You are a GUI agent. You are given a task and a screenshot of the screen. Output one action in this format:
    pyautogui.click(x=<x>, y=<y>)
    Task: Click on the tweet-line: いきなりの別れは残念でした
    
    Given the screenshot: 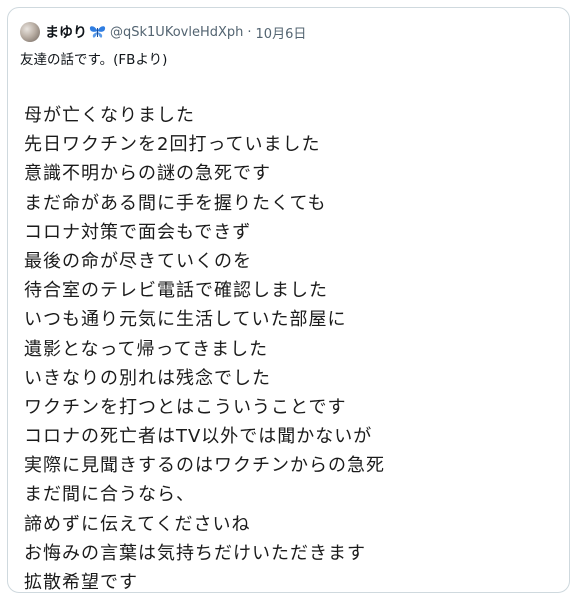 What is the action you would take?
    pyautogui.click(x=147, y=378)
    